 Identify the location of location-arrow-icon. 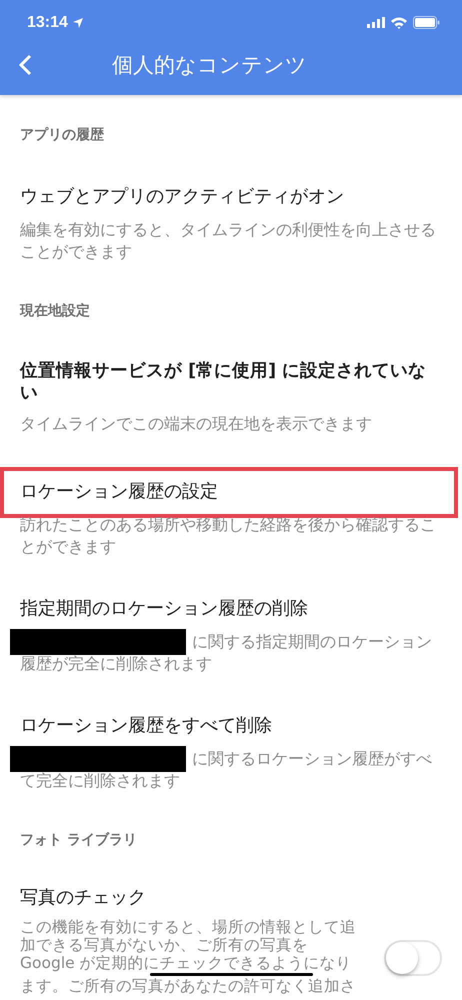
(77, 23).